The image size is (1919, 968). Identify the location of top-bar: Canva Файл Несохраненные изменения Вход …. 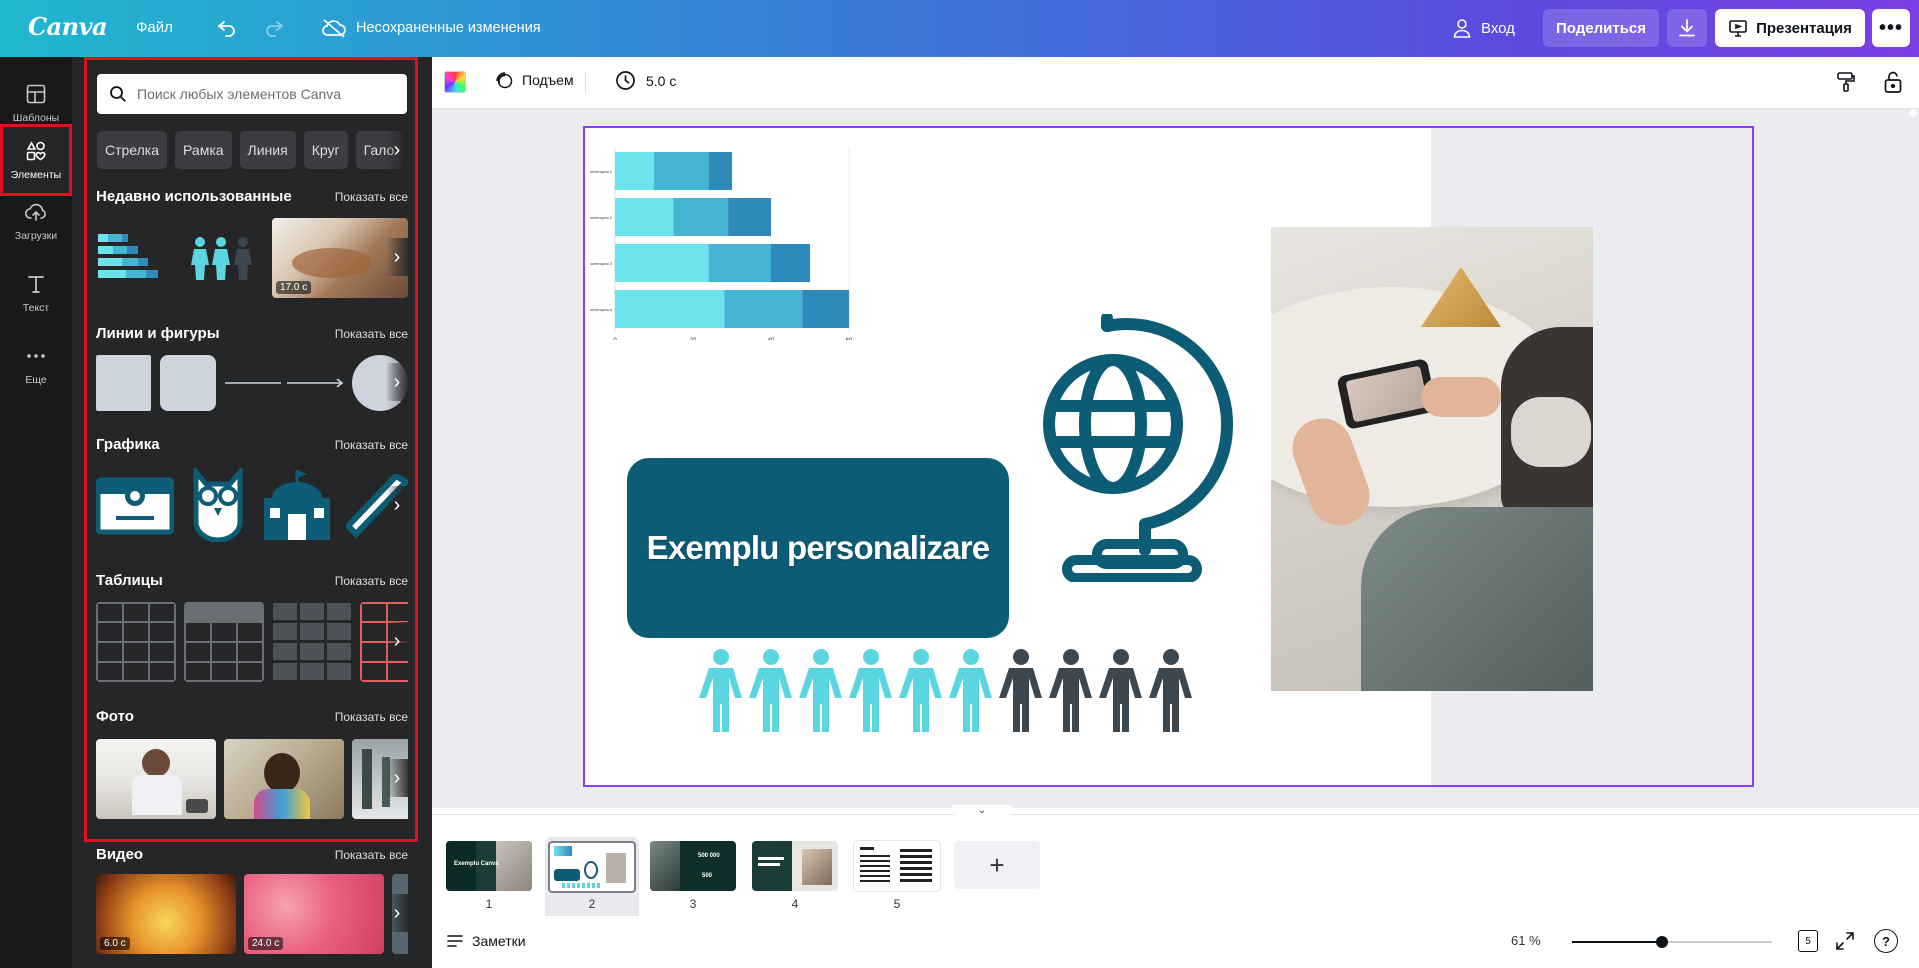
(959, 28).